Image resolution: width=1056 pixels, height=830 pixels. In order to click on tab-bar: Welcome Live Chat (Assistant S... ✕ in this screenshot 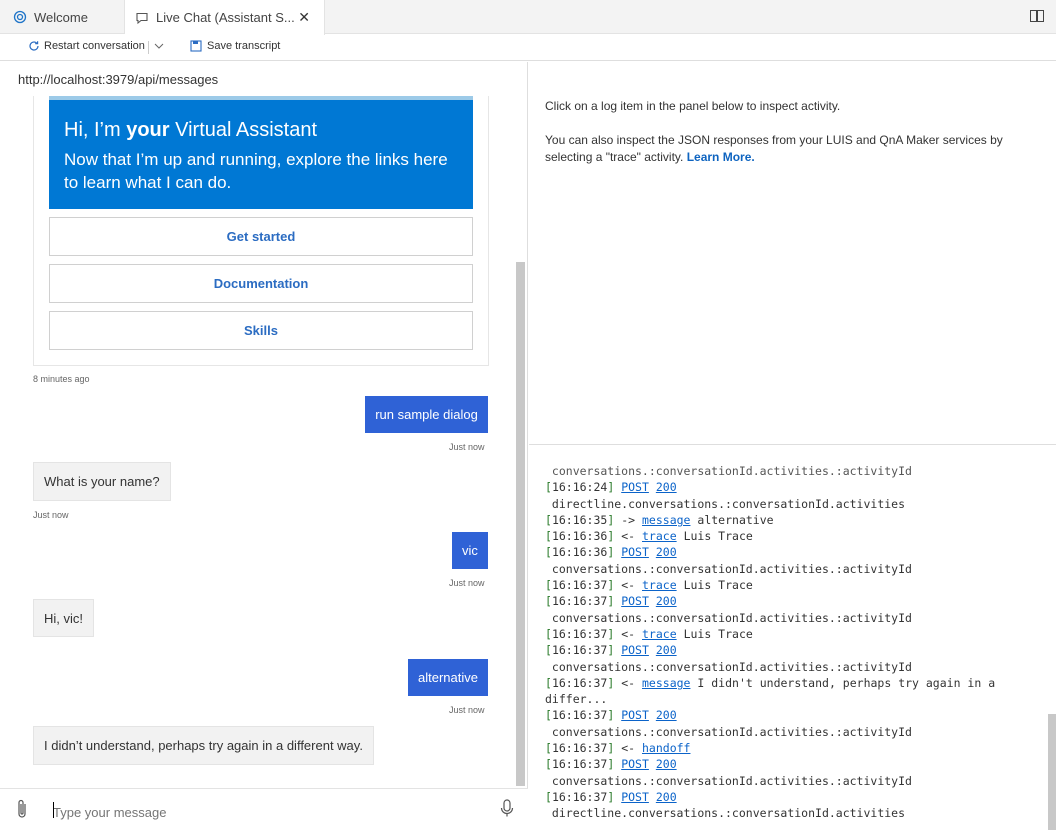, I will do `click(528, 17)`.